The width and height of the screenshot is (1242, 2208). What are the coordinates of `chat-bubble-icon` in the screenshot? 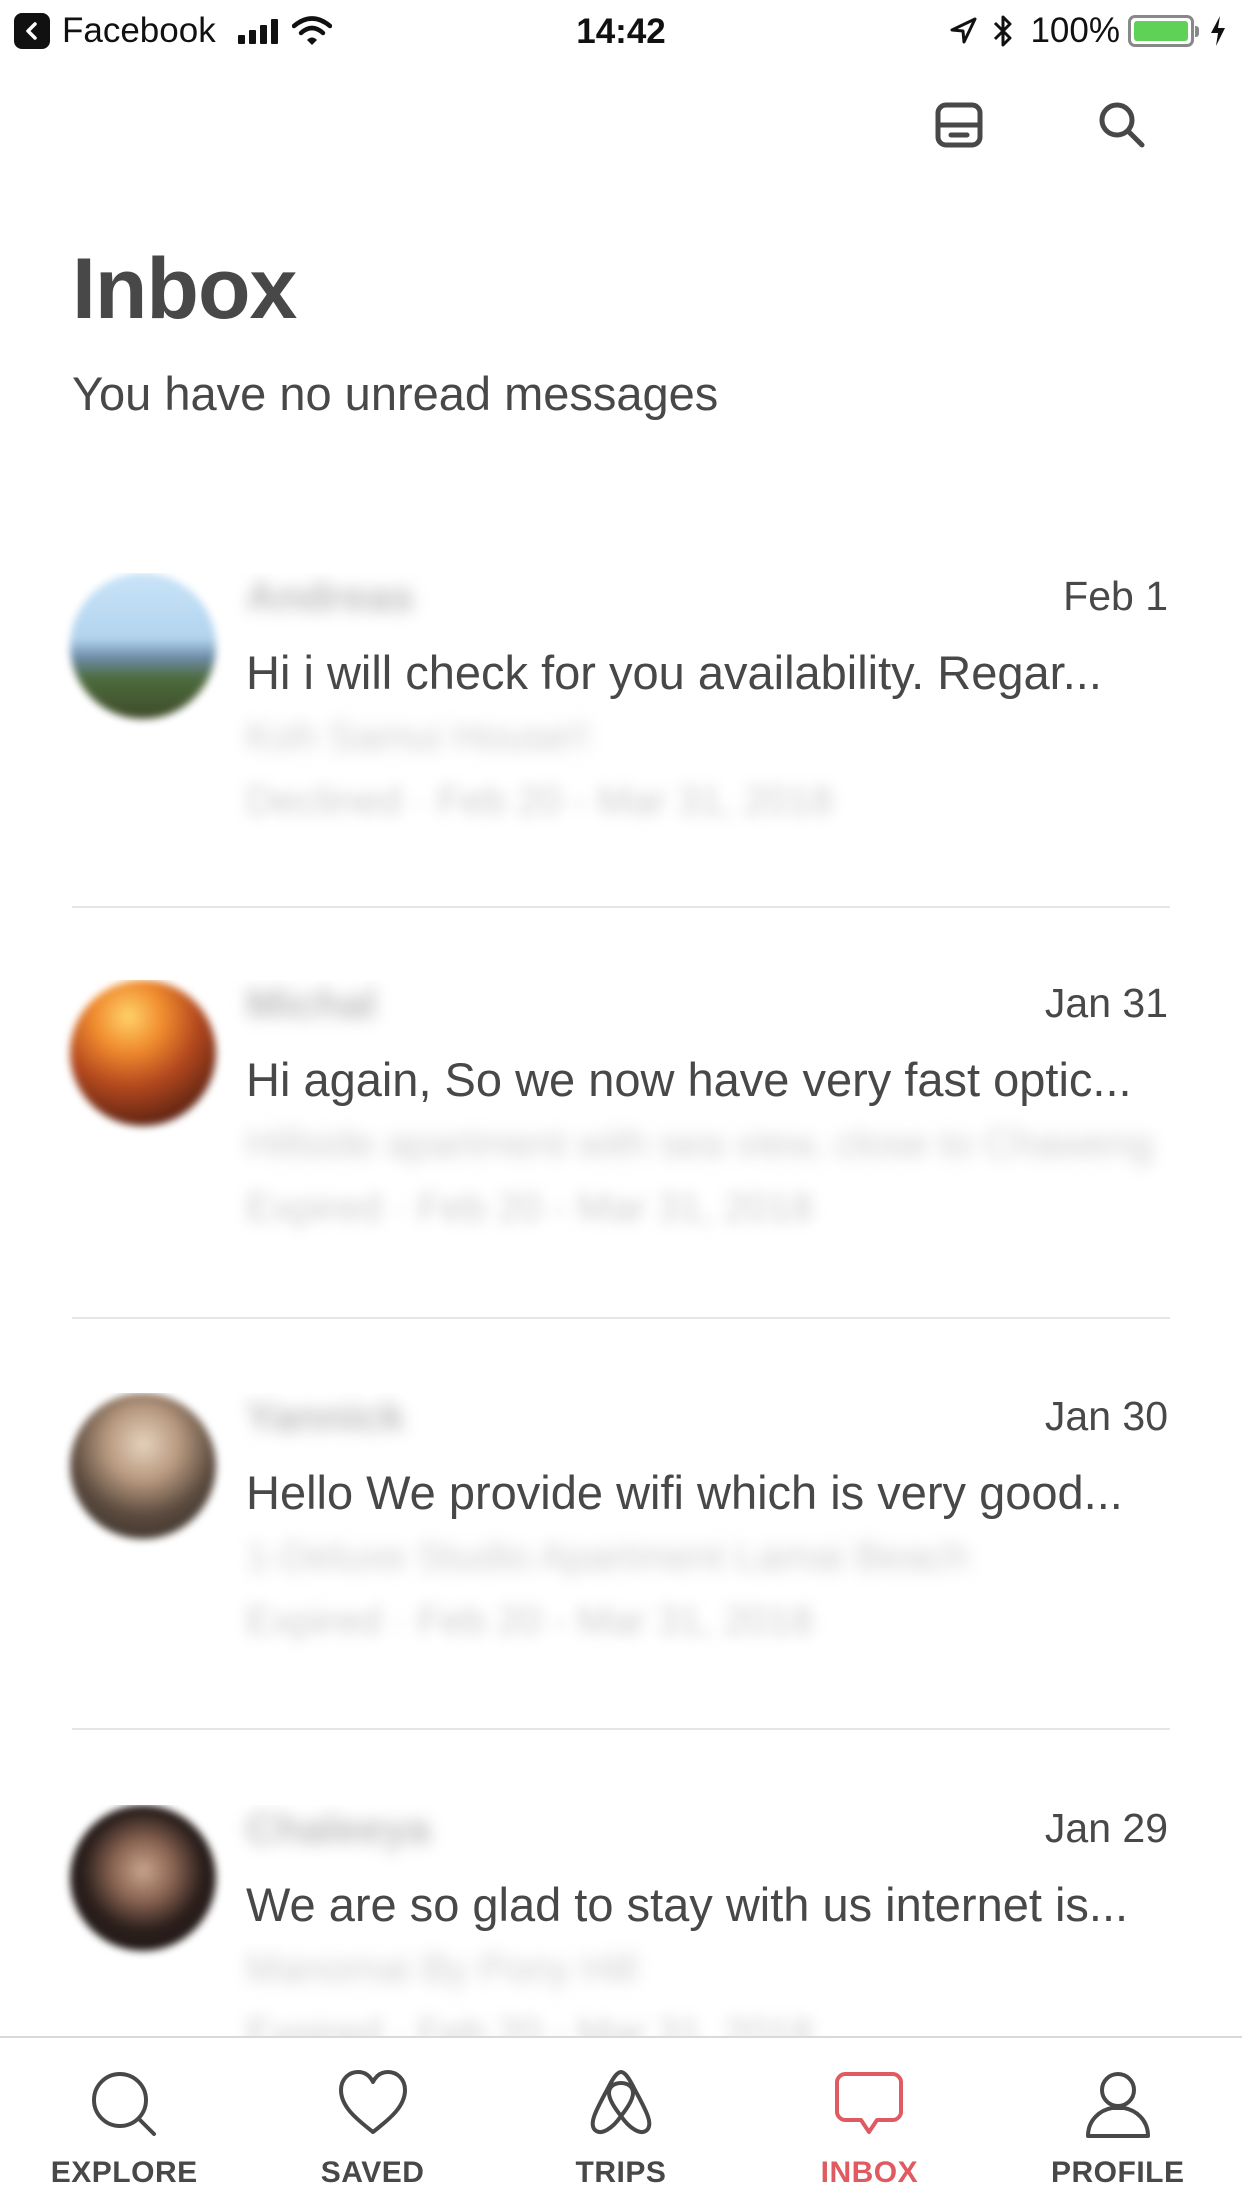 It's located at (869, 2103).